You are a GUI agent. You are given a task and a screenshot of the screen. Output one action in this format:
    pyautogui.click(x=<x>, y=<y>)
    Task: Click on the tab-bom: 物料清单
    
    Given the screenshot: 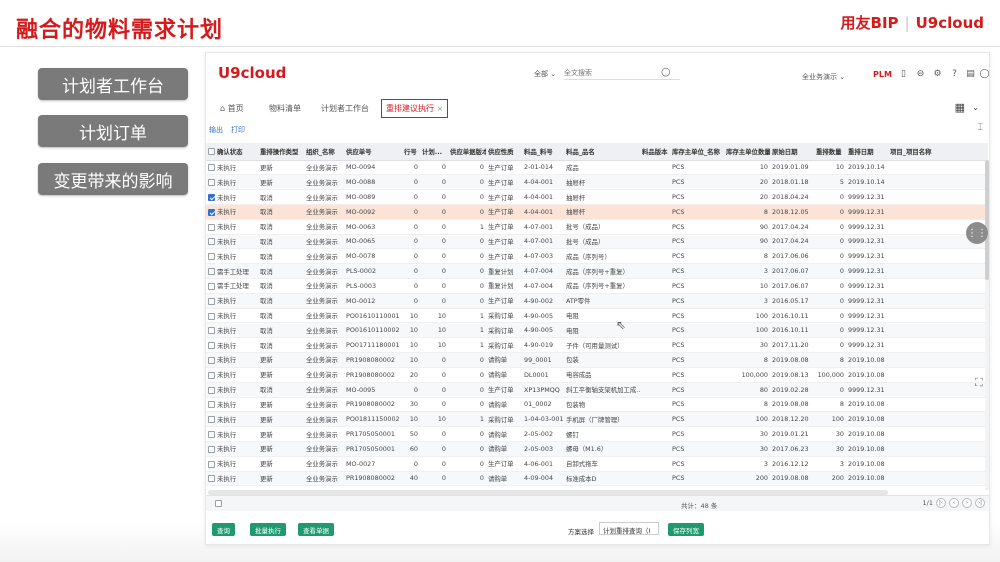 What is the action you would take?
    pyautogui.click(x=285, y=108)
    